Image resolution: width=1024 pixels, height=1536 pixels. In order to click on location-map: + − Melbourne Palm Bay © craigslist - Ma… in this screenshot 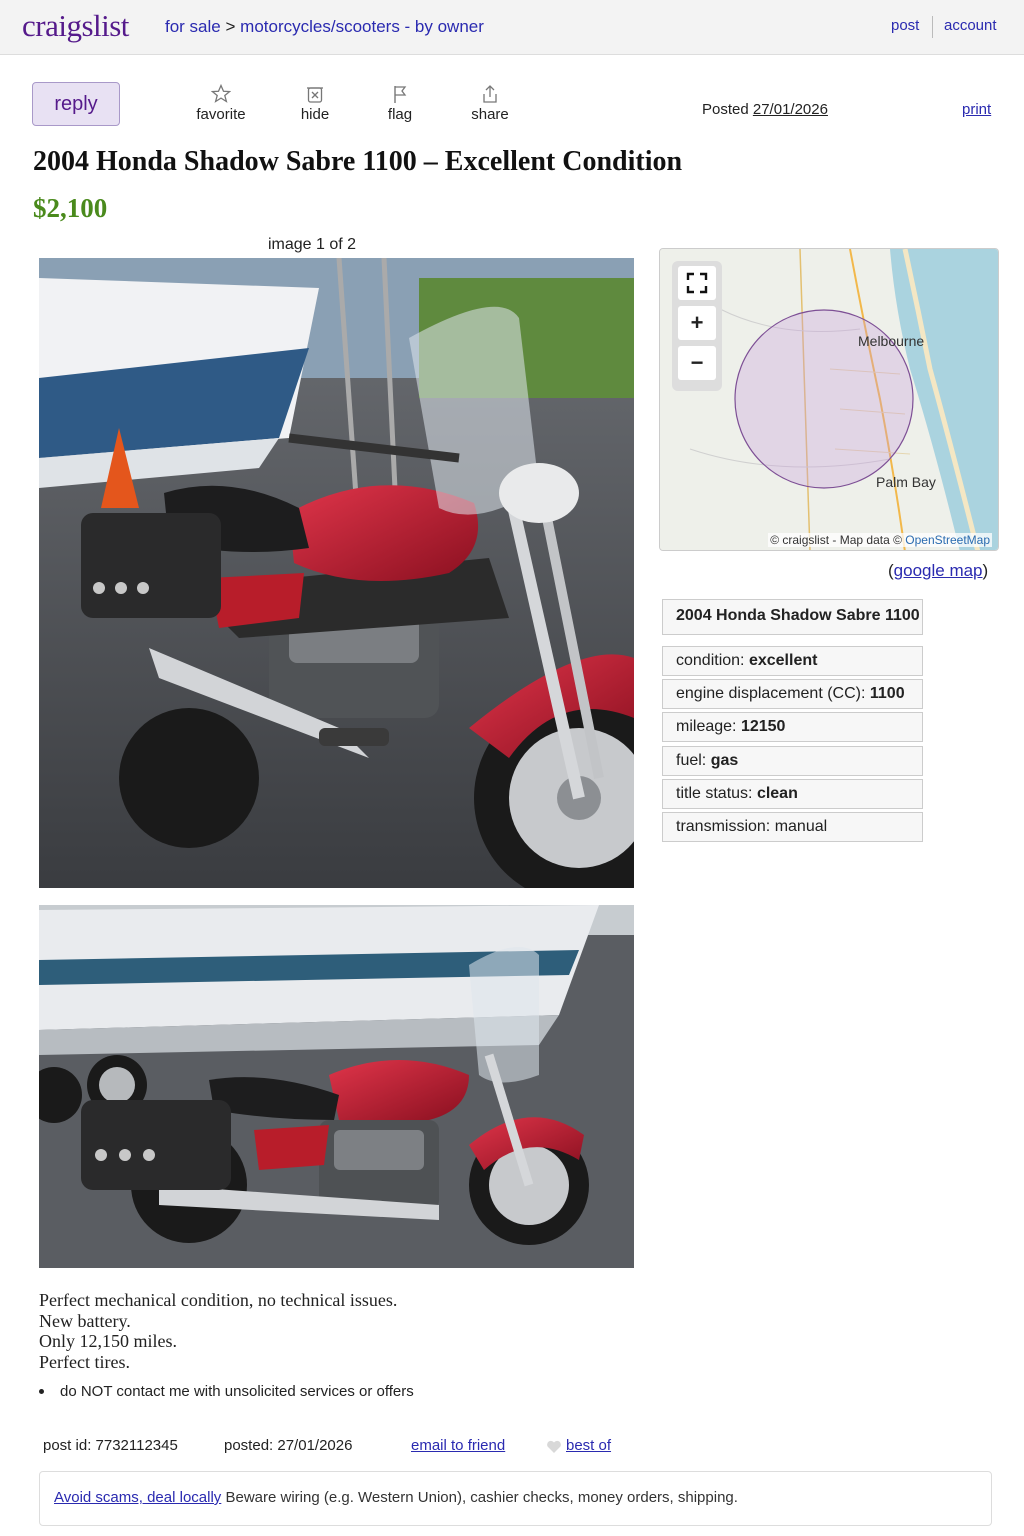, I will do `click(829, 399)`.